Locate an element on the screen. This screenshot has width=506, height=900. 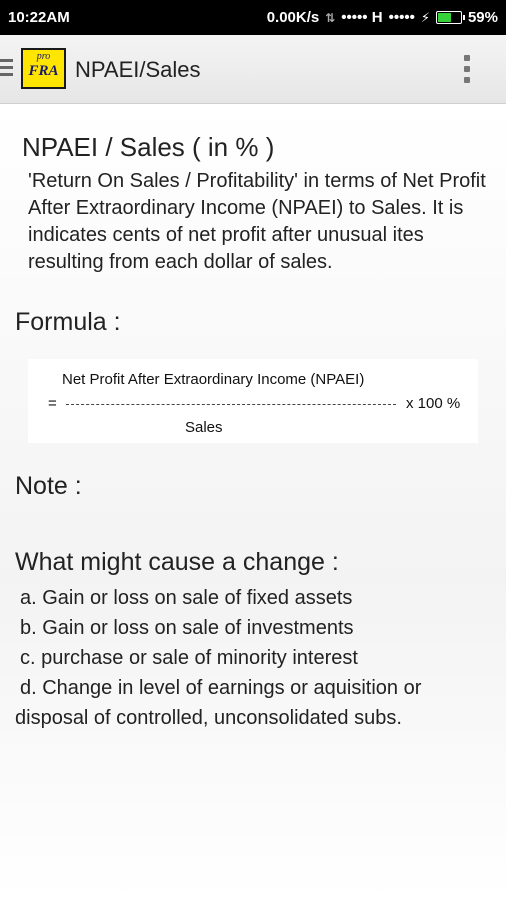
battery-fill is located at coordinates (444, 17).